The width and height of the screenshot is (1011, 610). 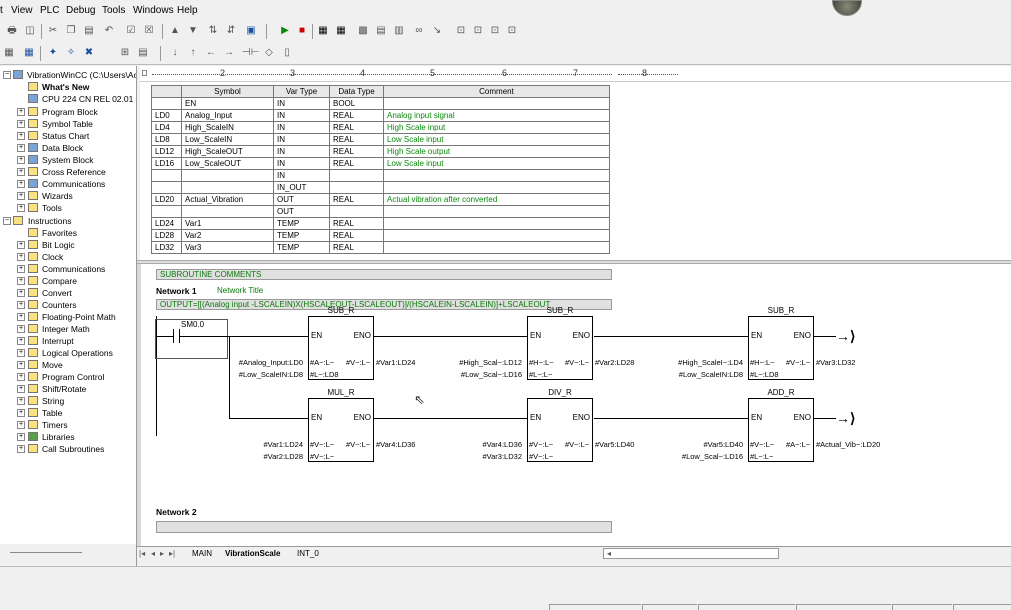 What do you see at coordinates (283, 456) in the screenshot?
I see `input-operand-2: #Var2:LD28` at bounding box center [283, 456].